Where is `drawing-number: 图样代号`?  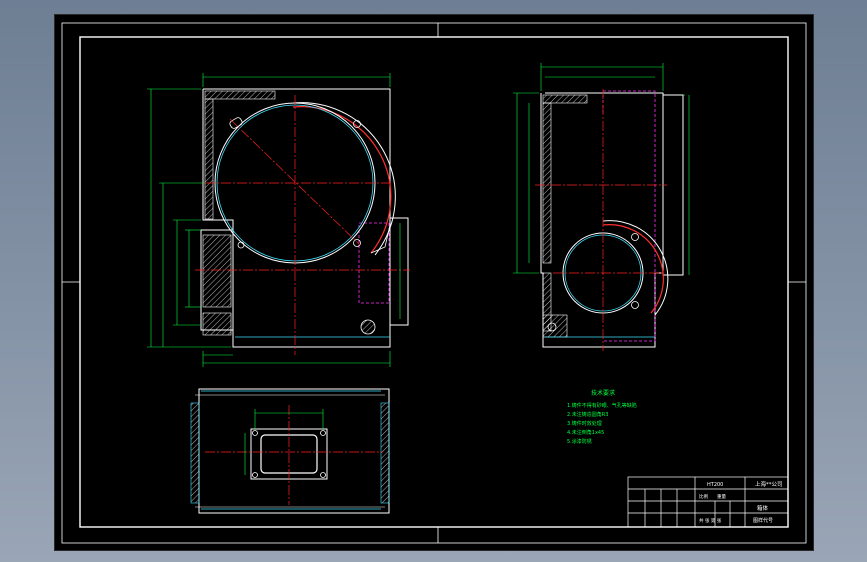 drawing-number: 图样代号 is located at coordinates (763, 520).